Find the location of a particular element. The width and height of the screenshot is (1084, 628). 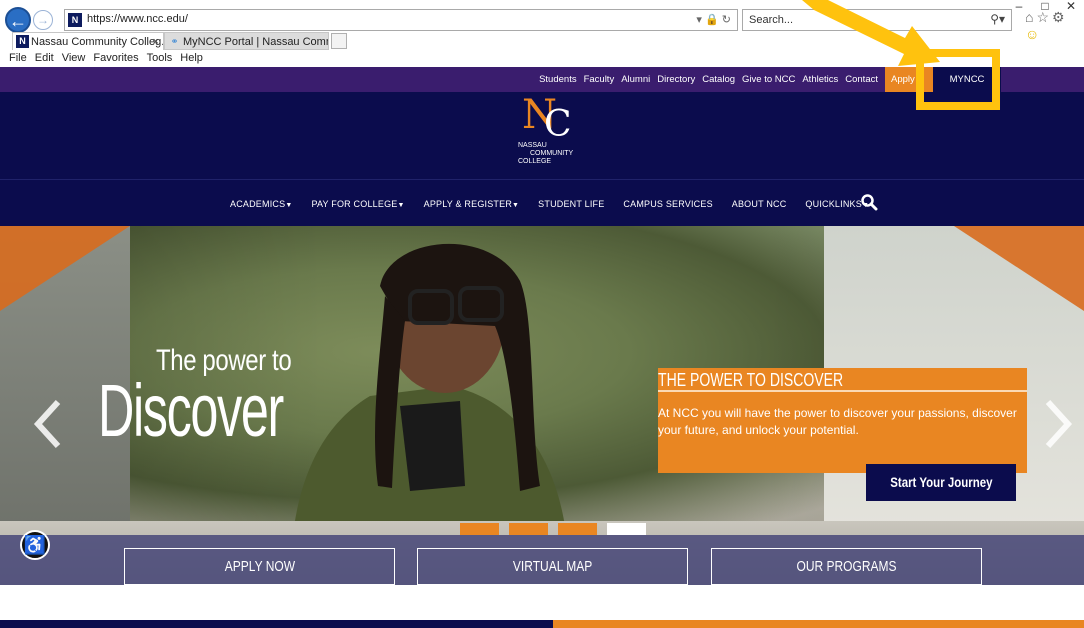

link-contact: Contact is located at coordinates (861, 79).